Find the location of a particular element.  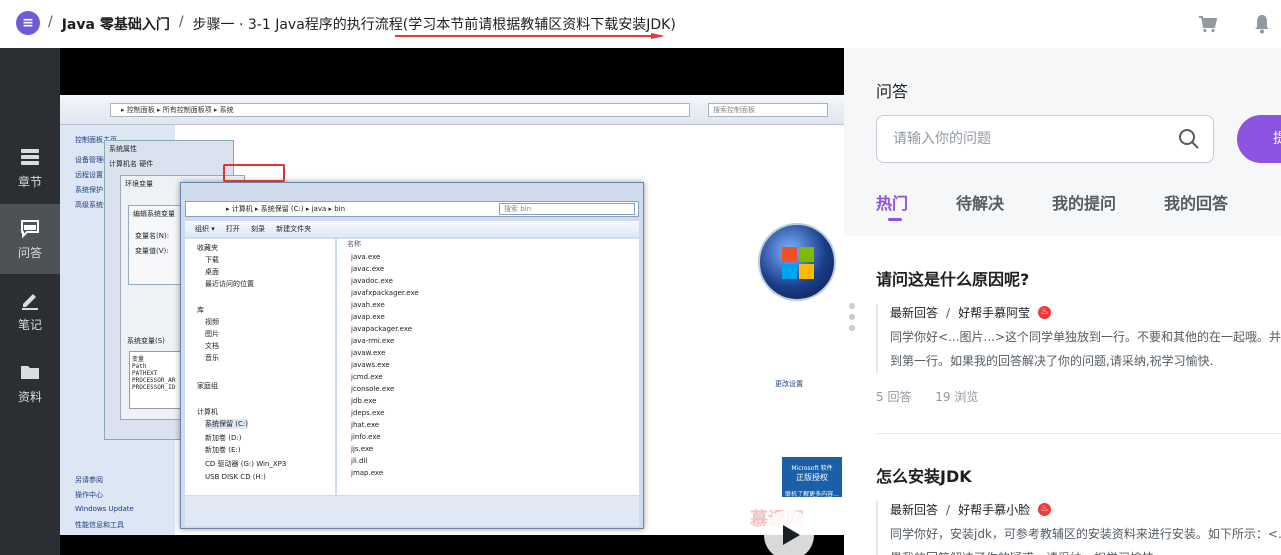

drag-handle is located at coordinates (853, 323).